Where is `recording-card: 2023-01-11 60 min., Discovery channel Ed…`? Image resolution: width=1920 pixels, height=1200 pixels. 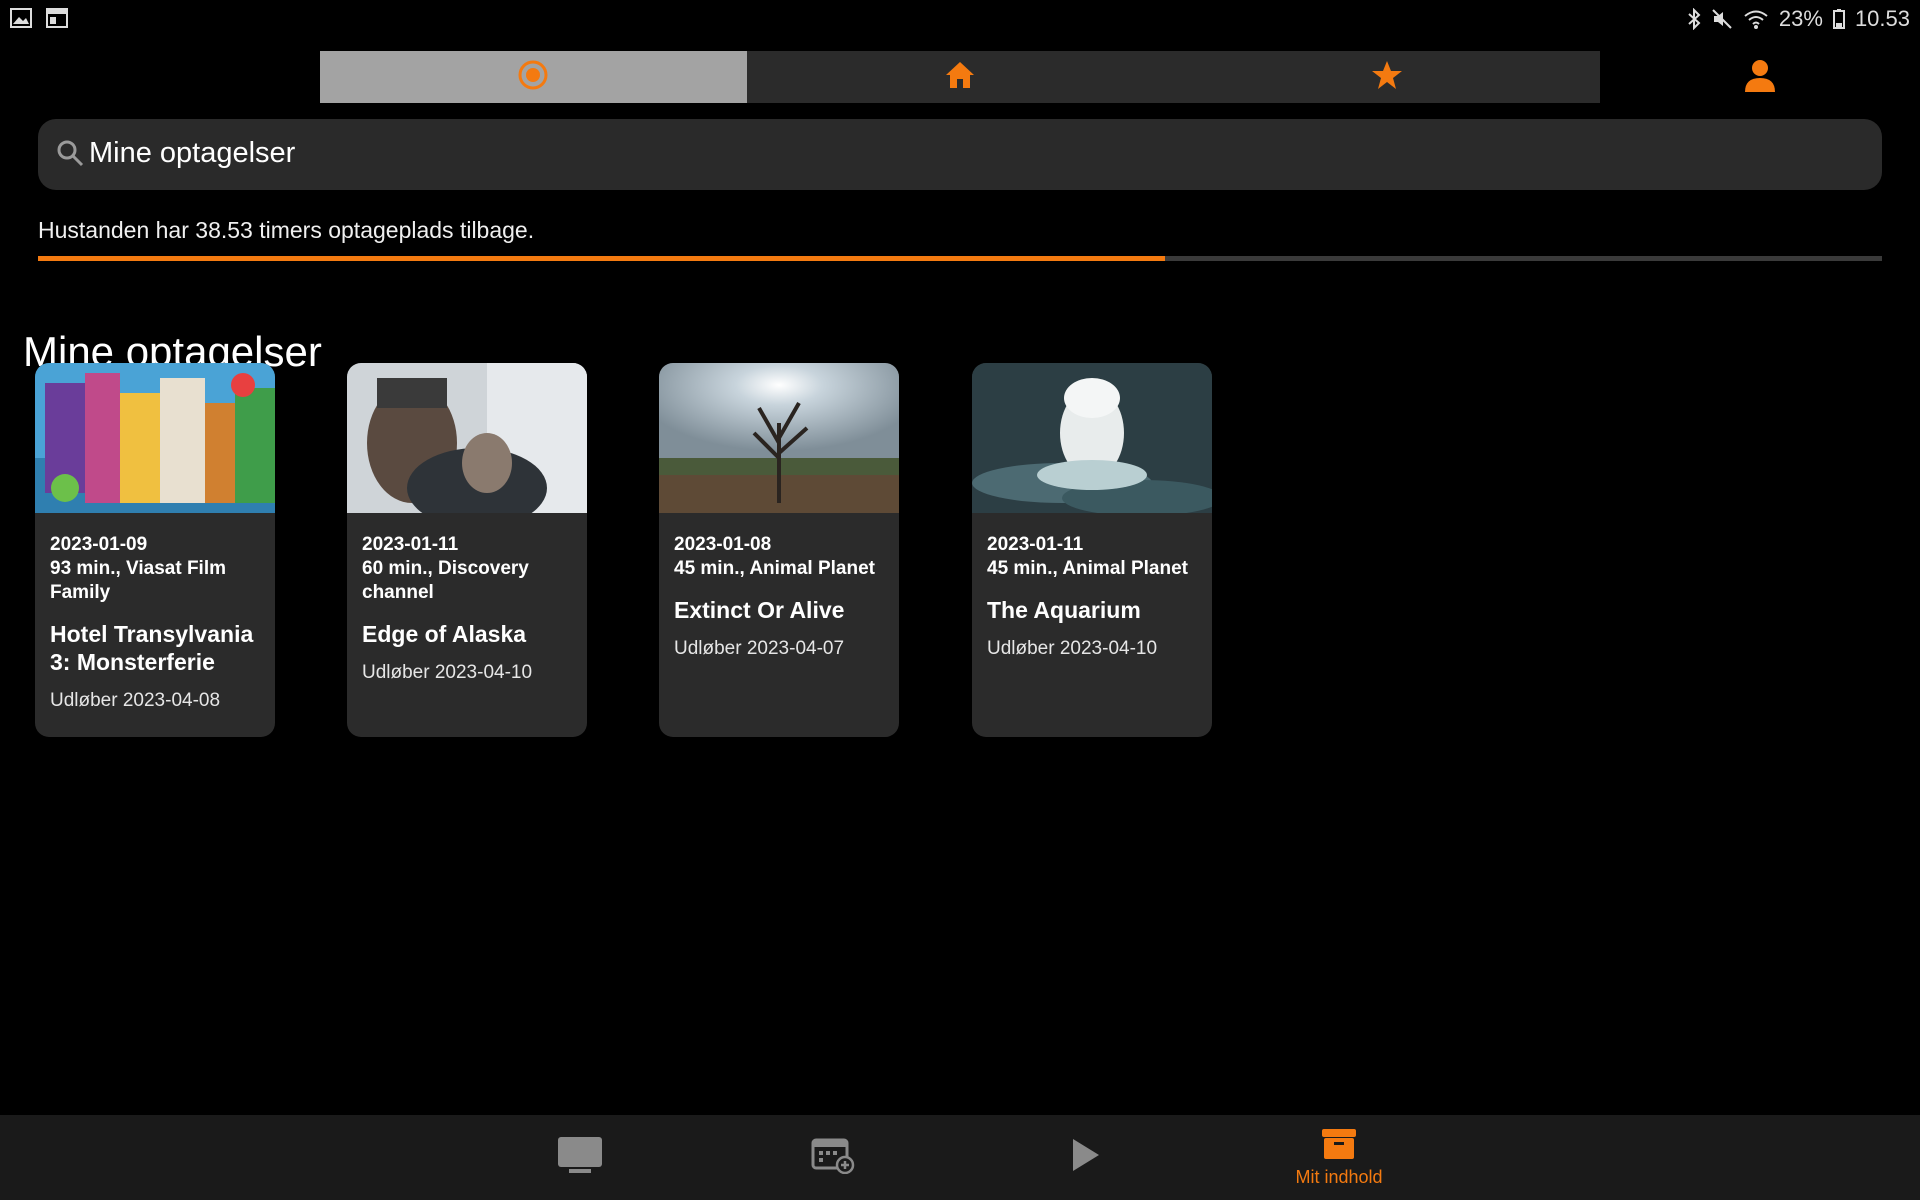 recording-card: 2023-01-11 60 min., Discovery channel Ed… is located at coordinates (467, 550).